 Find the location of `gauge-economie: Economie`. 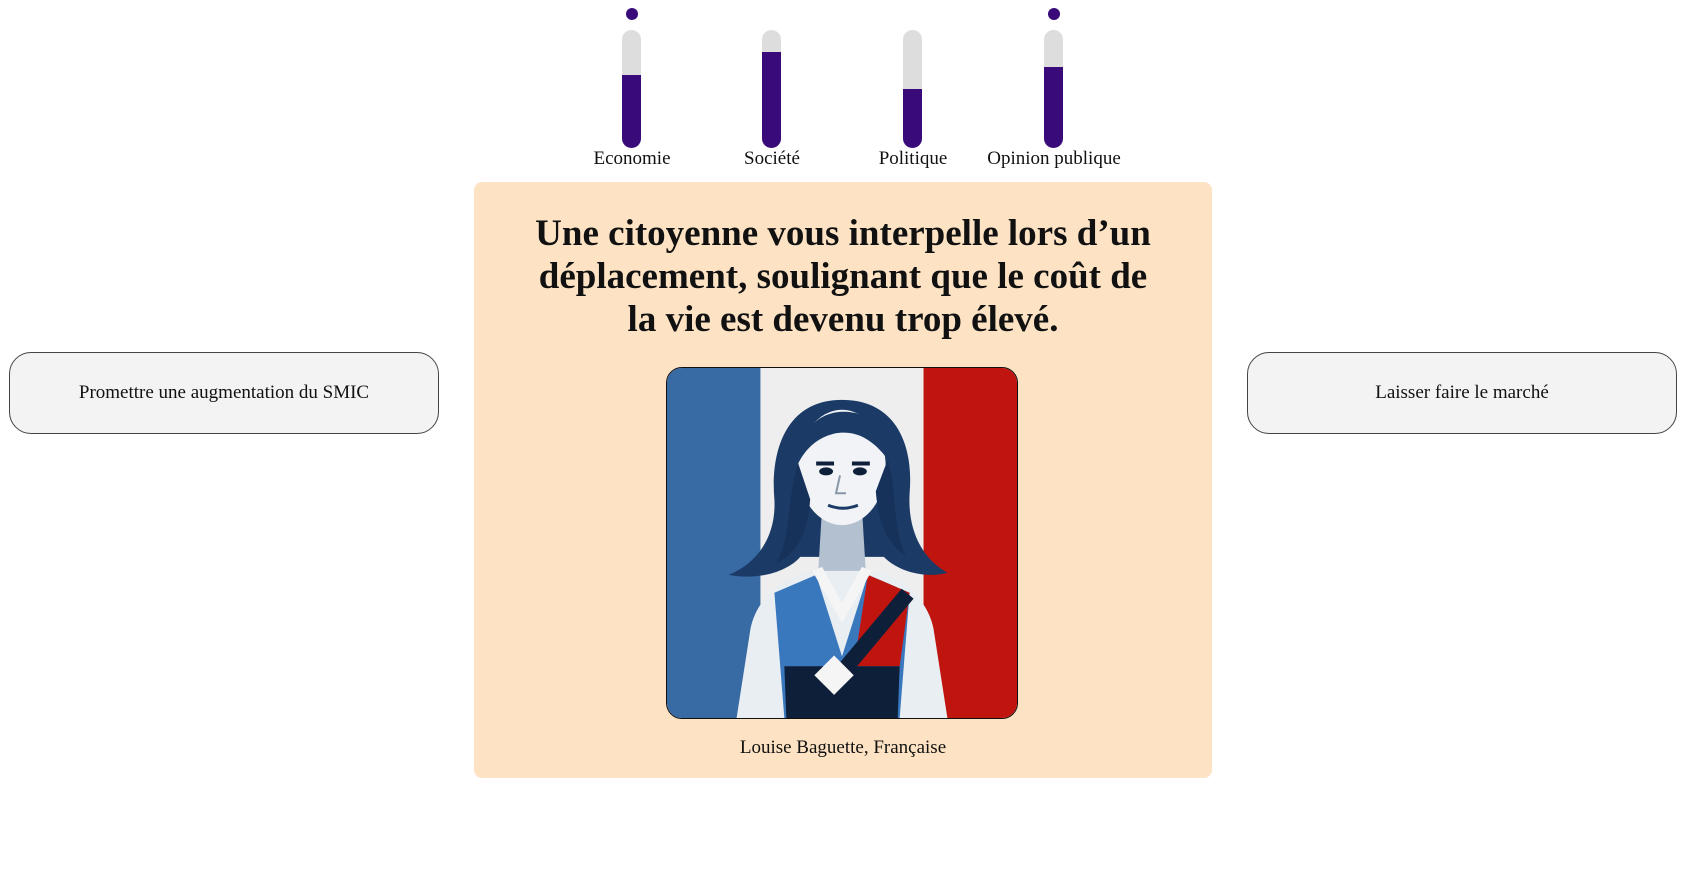

gauge-economie: Economie is located at coordinates (632, 87).